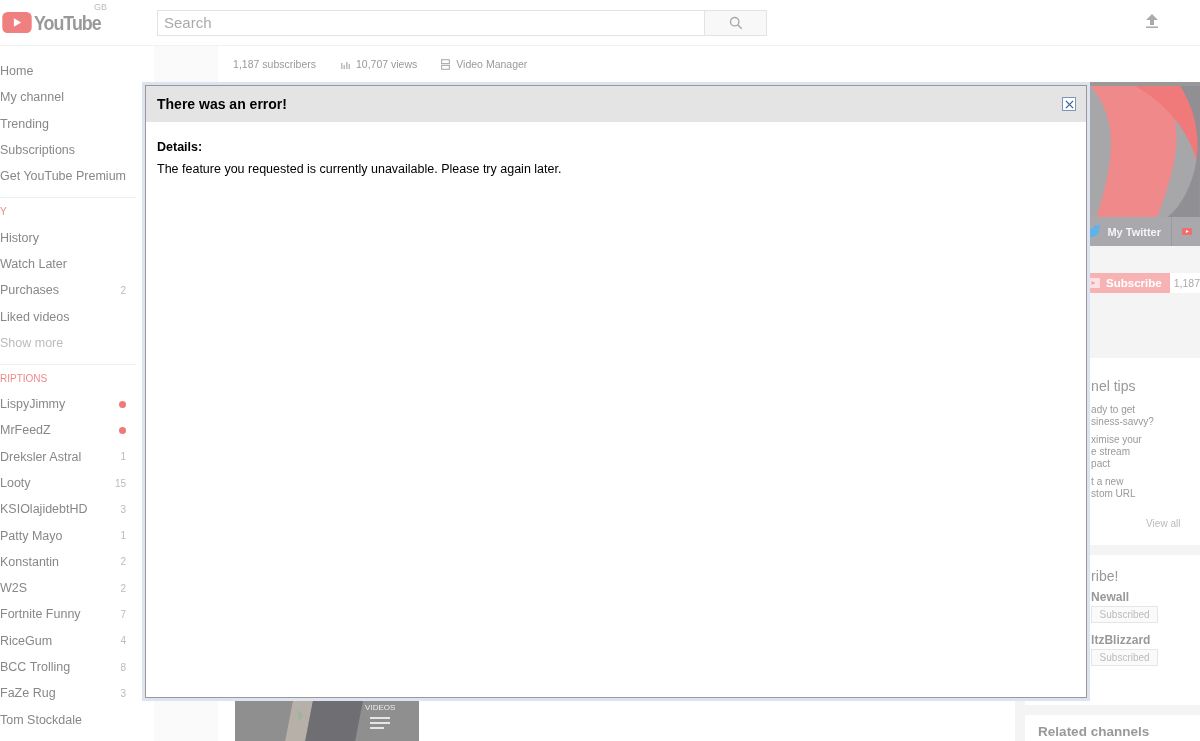  What do you see at coordinates (4, 212) in the screenshot?
I see `section-heading: Y` at bounding box center [4, 212].